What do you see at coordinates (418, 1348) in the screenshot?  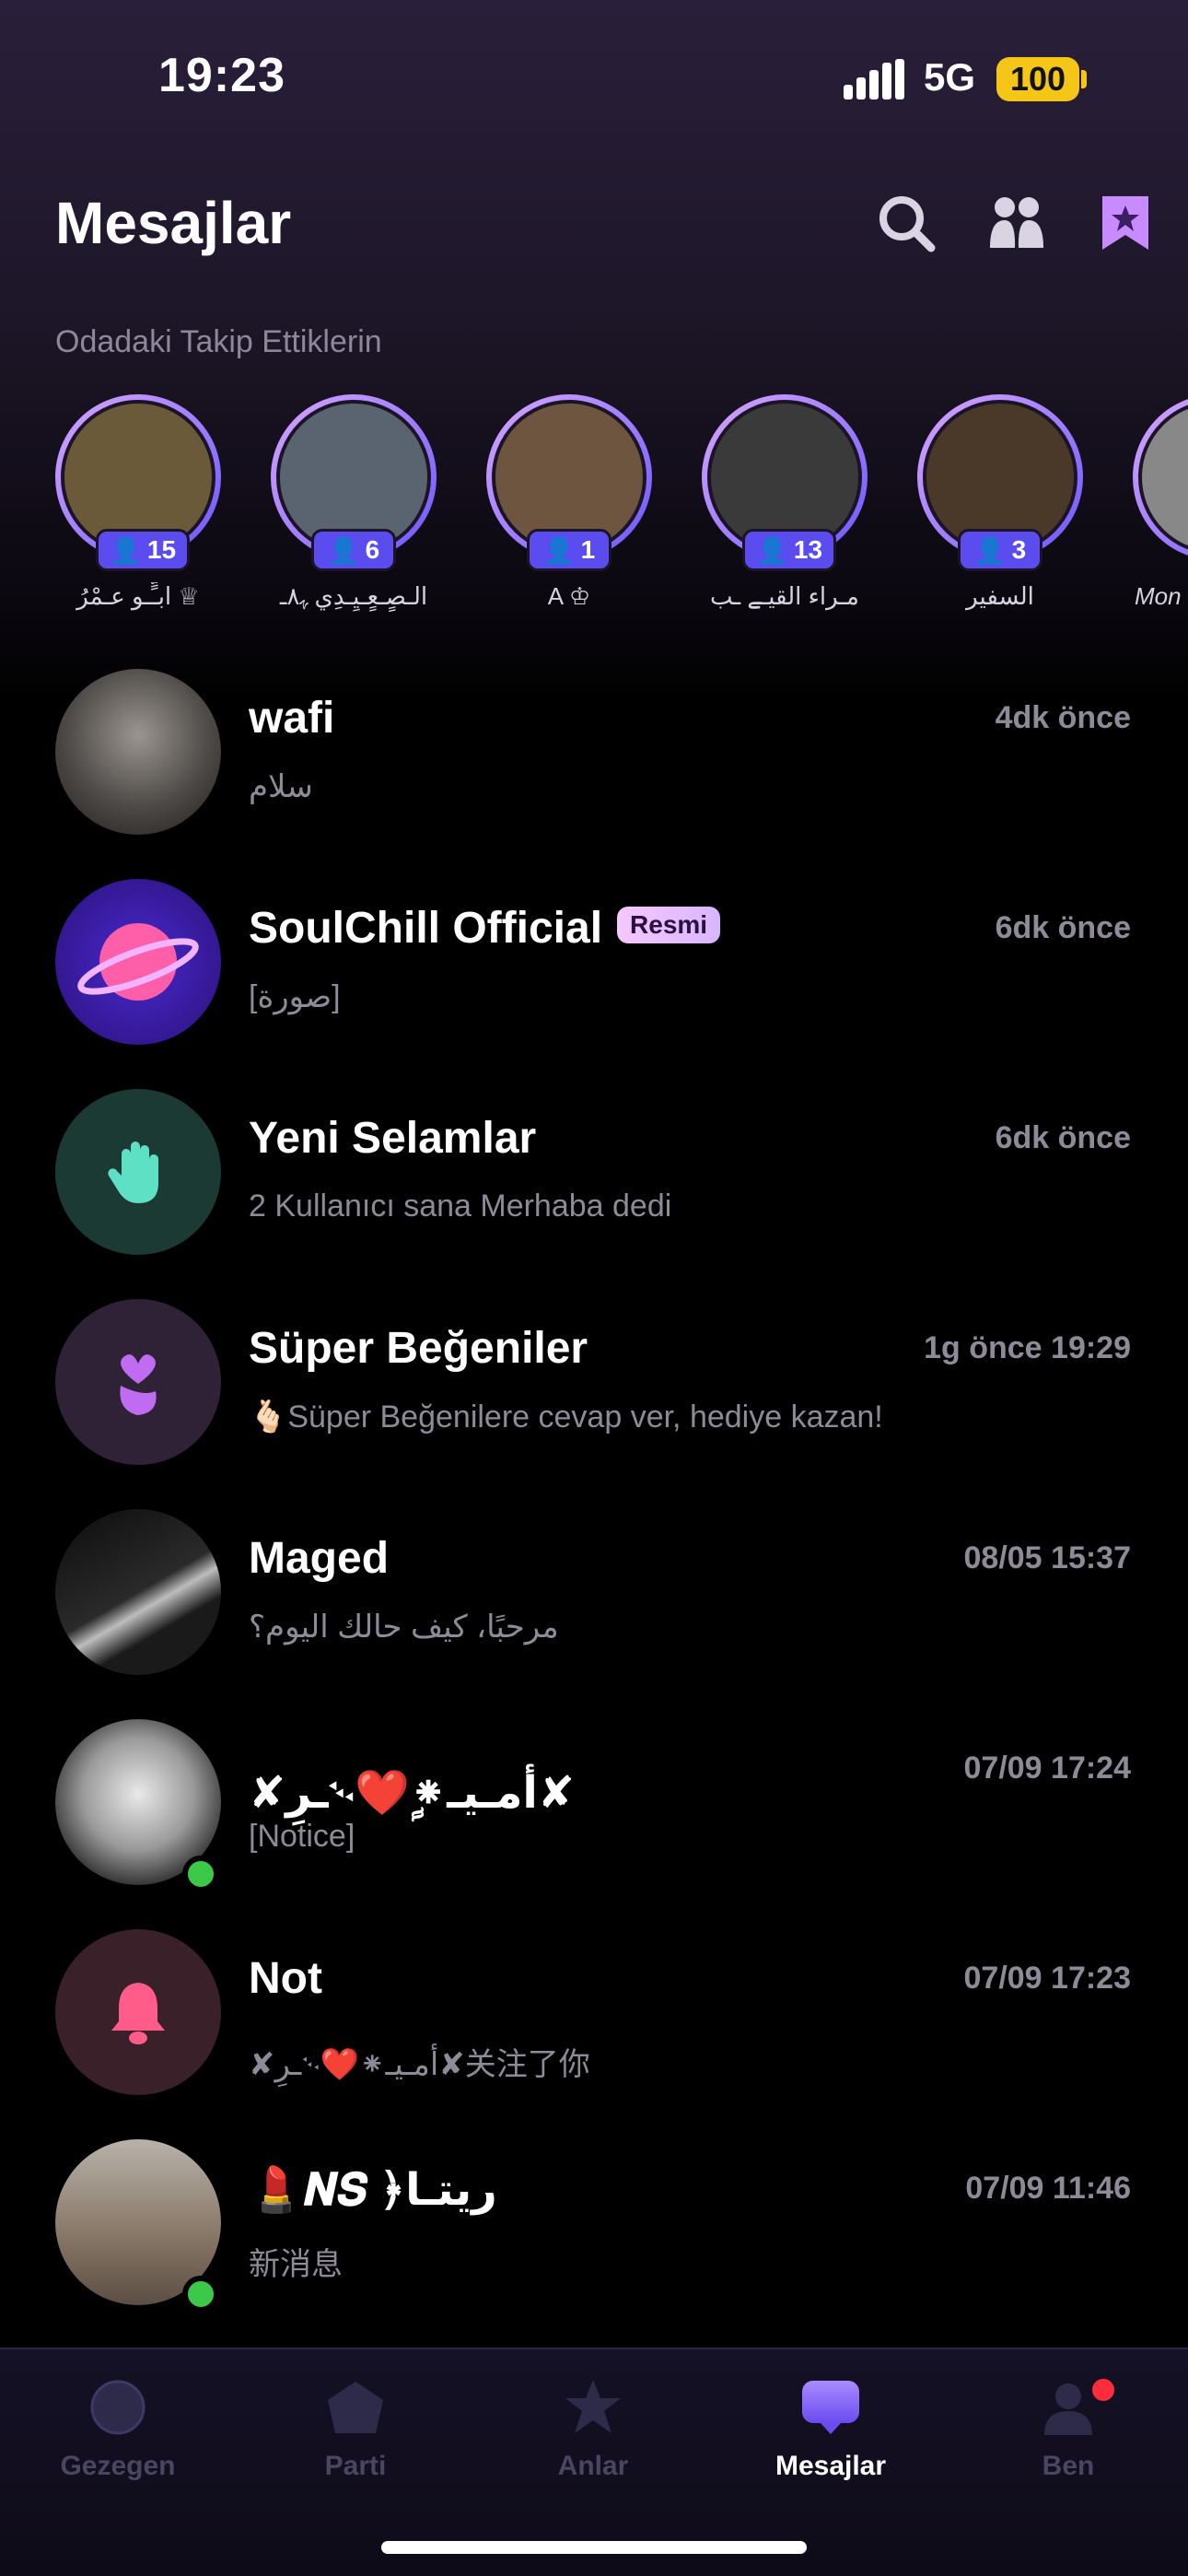 I see `conversation-title: Süper Beğeniler` at bounding box center [418, 1348].